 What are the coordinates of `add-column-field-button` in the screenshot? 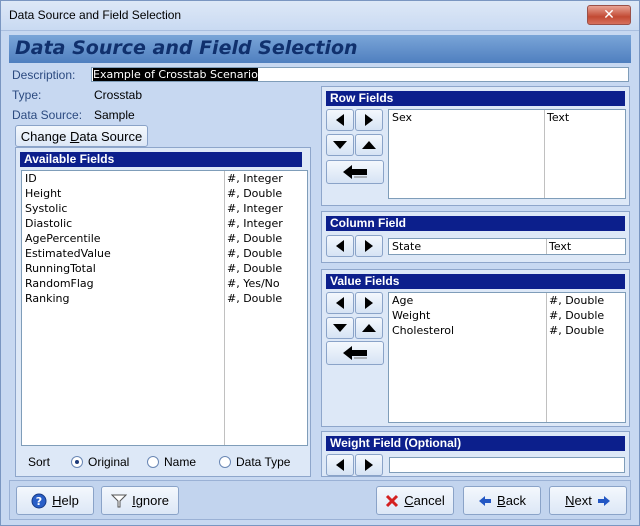 It's located at (369, 246).